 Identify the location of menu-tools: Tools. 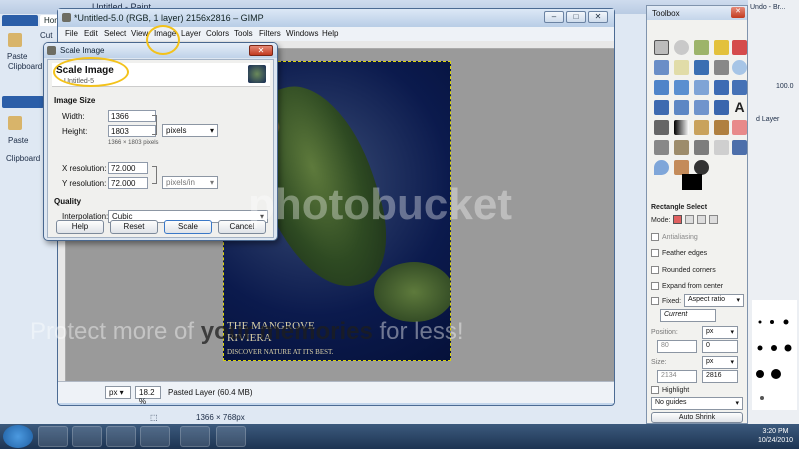
(243, 33).